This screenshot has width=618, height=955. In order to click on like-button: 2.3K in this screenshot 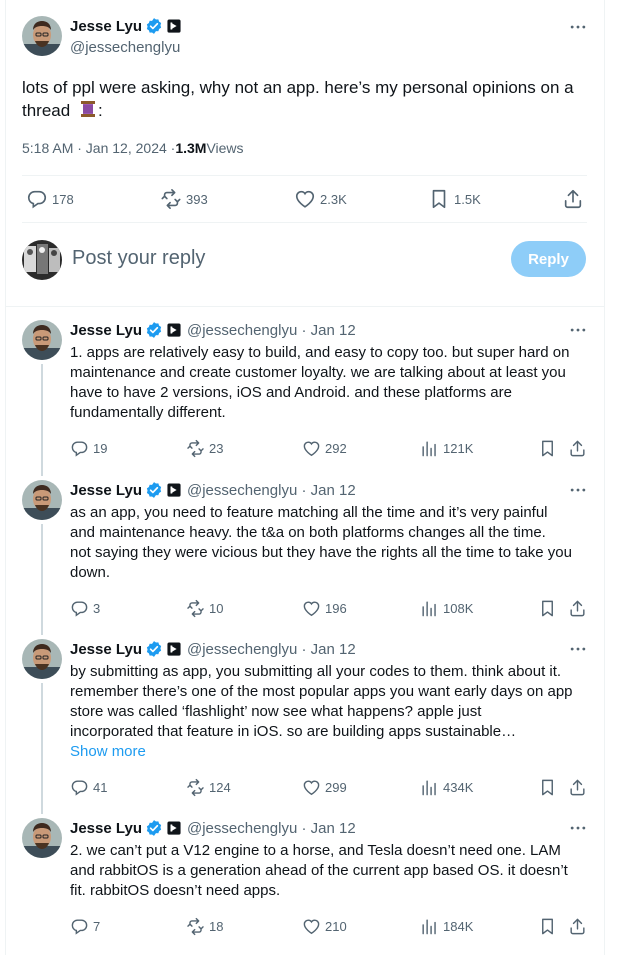, I will do `click(320, 199)`.